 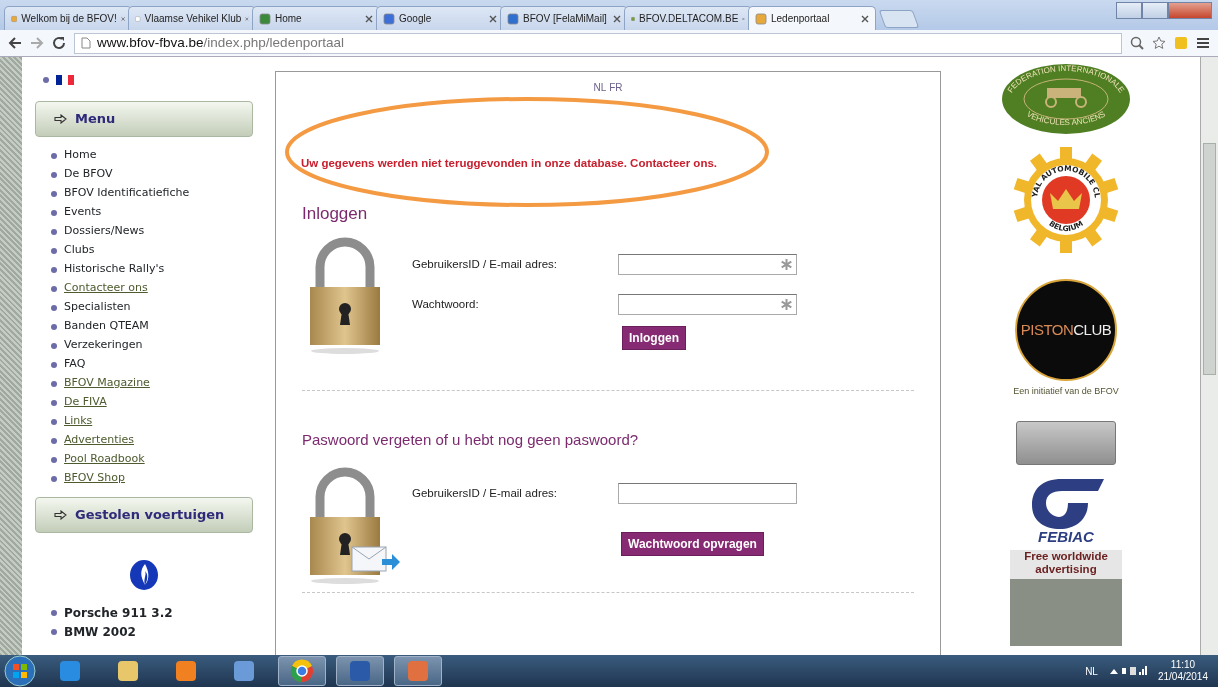 I want to click on menu-link: Pool Roadbook, so click(x=104, y=459).